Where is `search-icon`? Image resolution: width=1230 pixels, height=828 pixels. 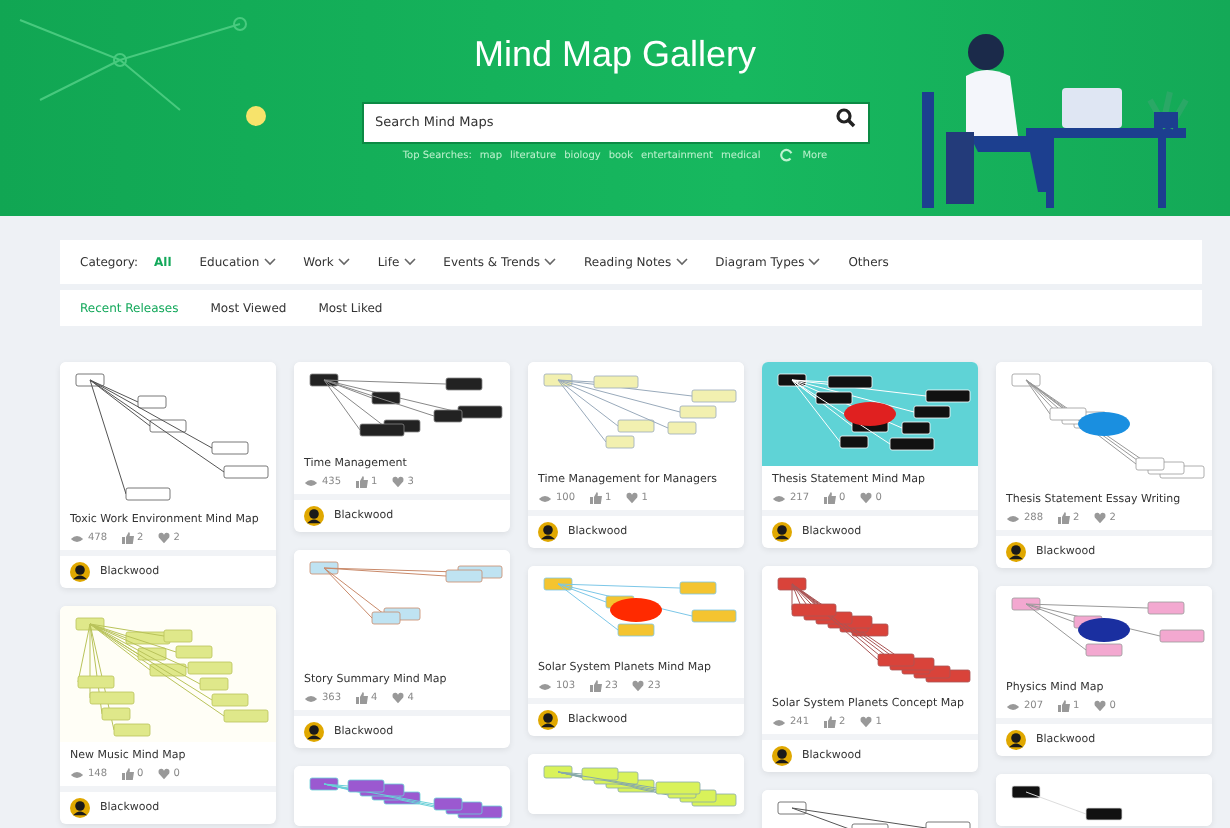 search-icon is located at coordinates (845, 117).